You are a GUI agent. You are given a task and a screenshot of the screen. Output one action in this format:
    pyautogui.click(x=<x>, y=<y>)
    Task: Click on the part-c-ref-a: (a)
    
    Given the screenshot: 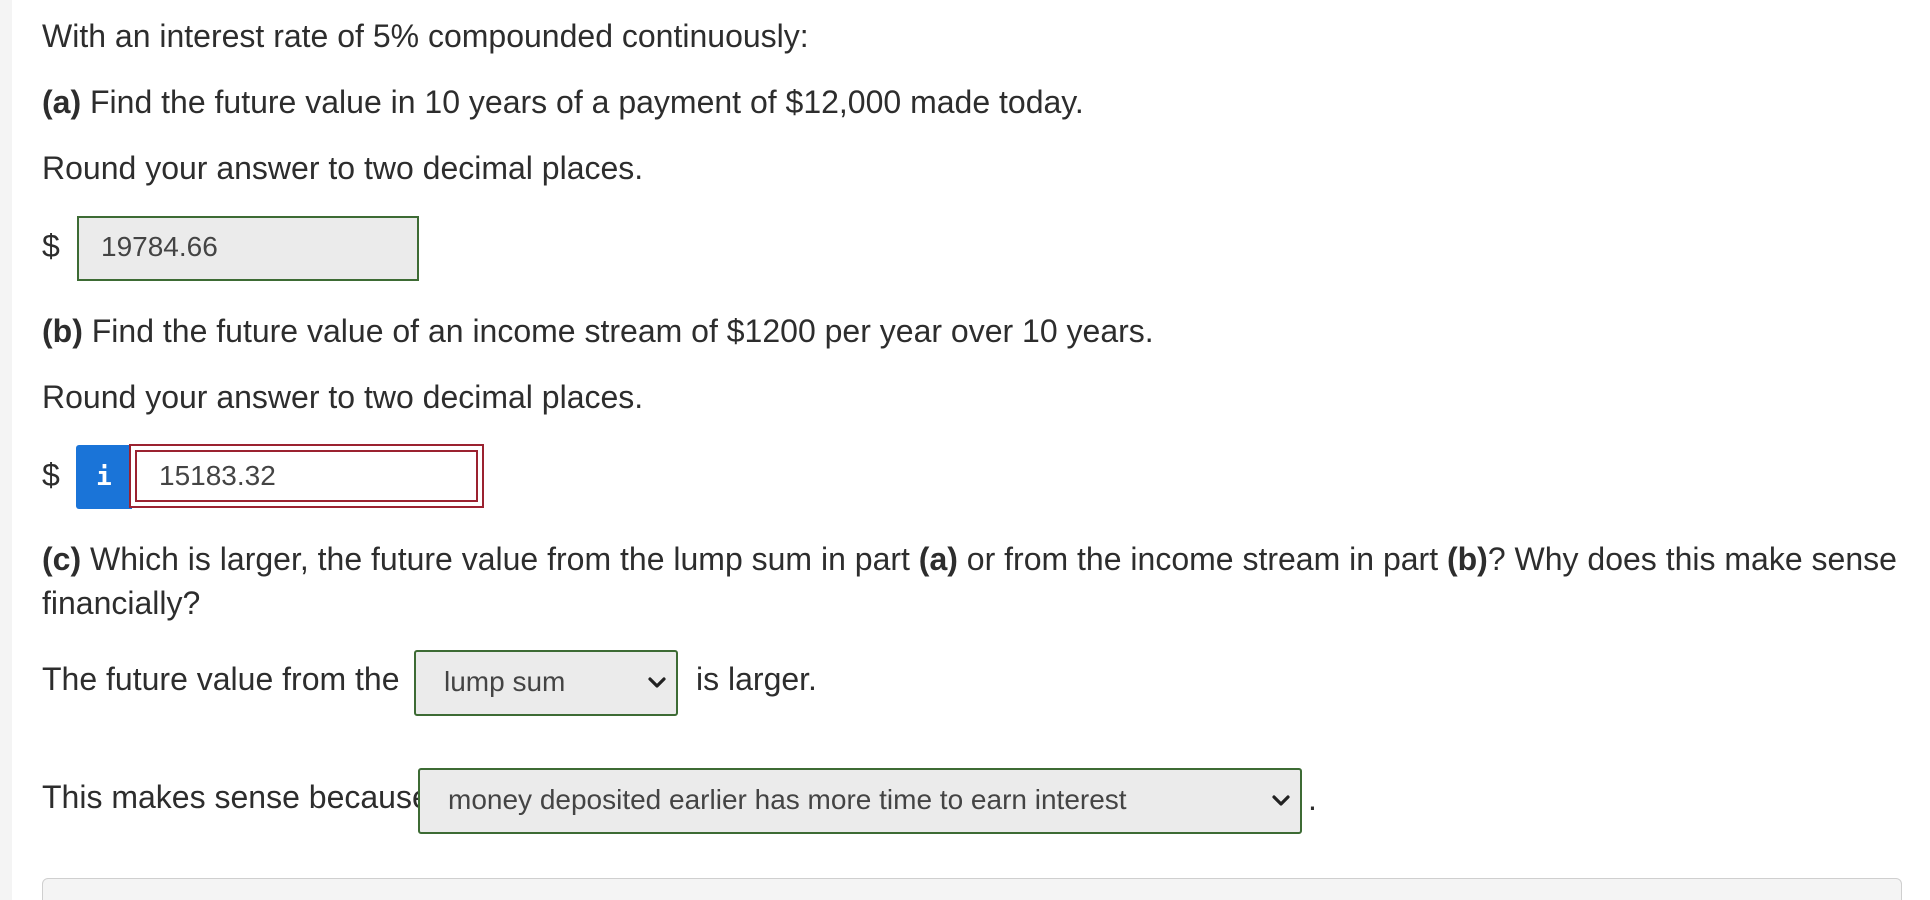 What is the action you would take?
    pyautogui.click(x=938, y=559)
    